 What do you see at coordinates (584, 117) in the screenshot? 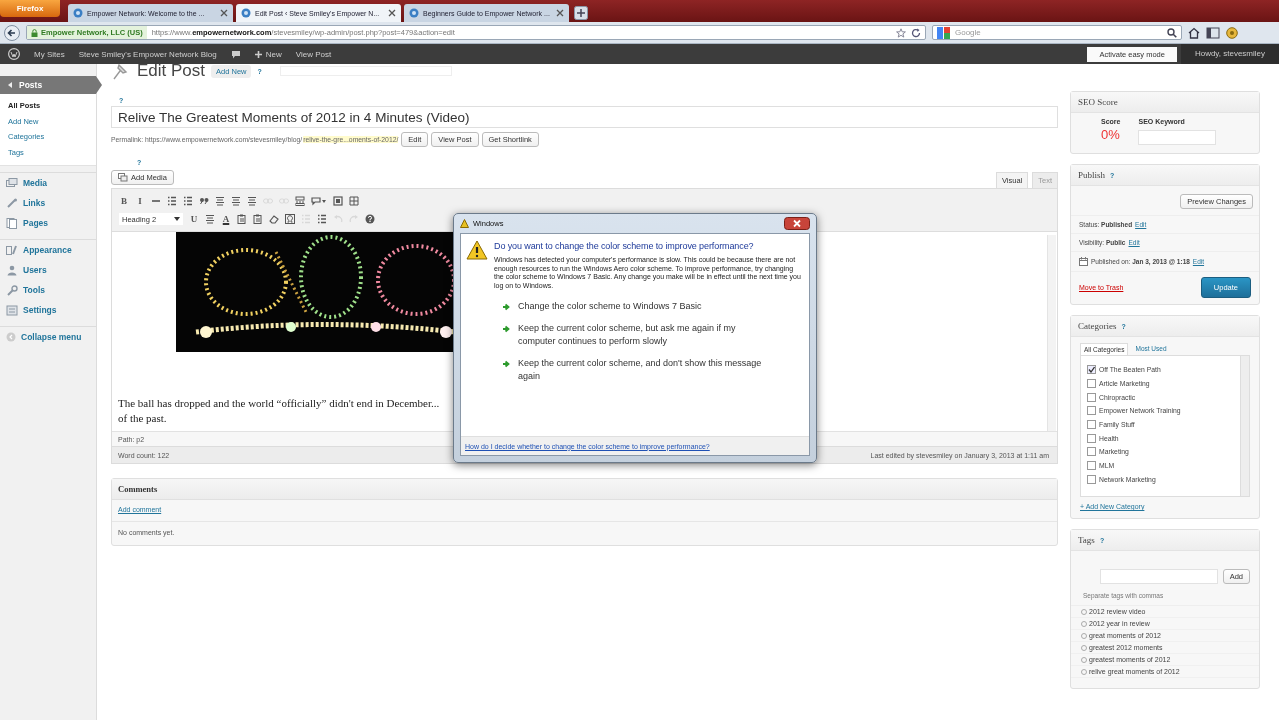
I see `post-title-field: Relive The Greatest Moments of 2012 in 4 Minutes (Video)` at bounding box center [584, 117].